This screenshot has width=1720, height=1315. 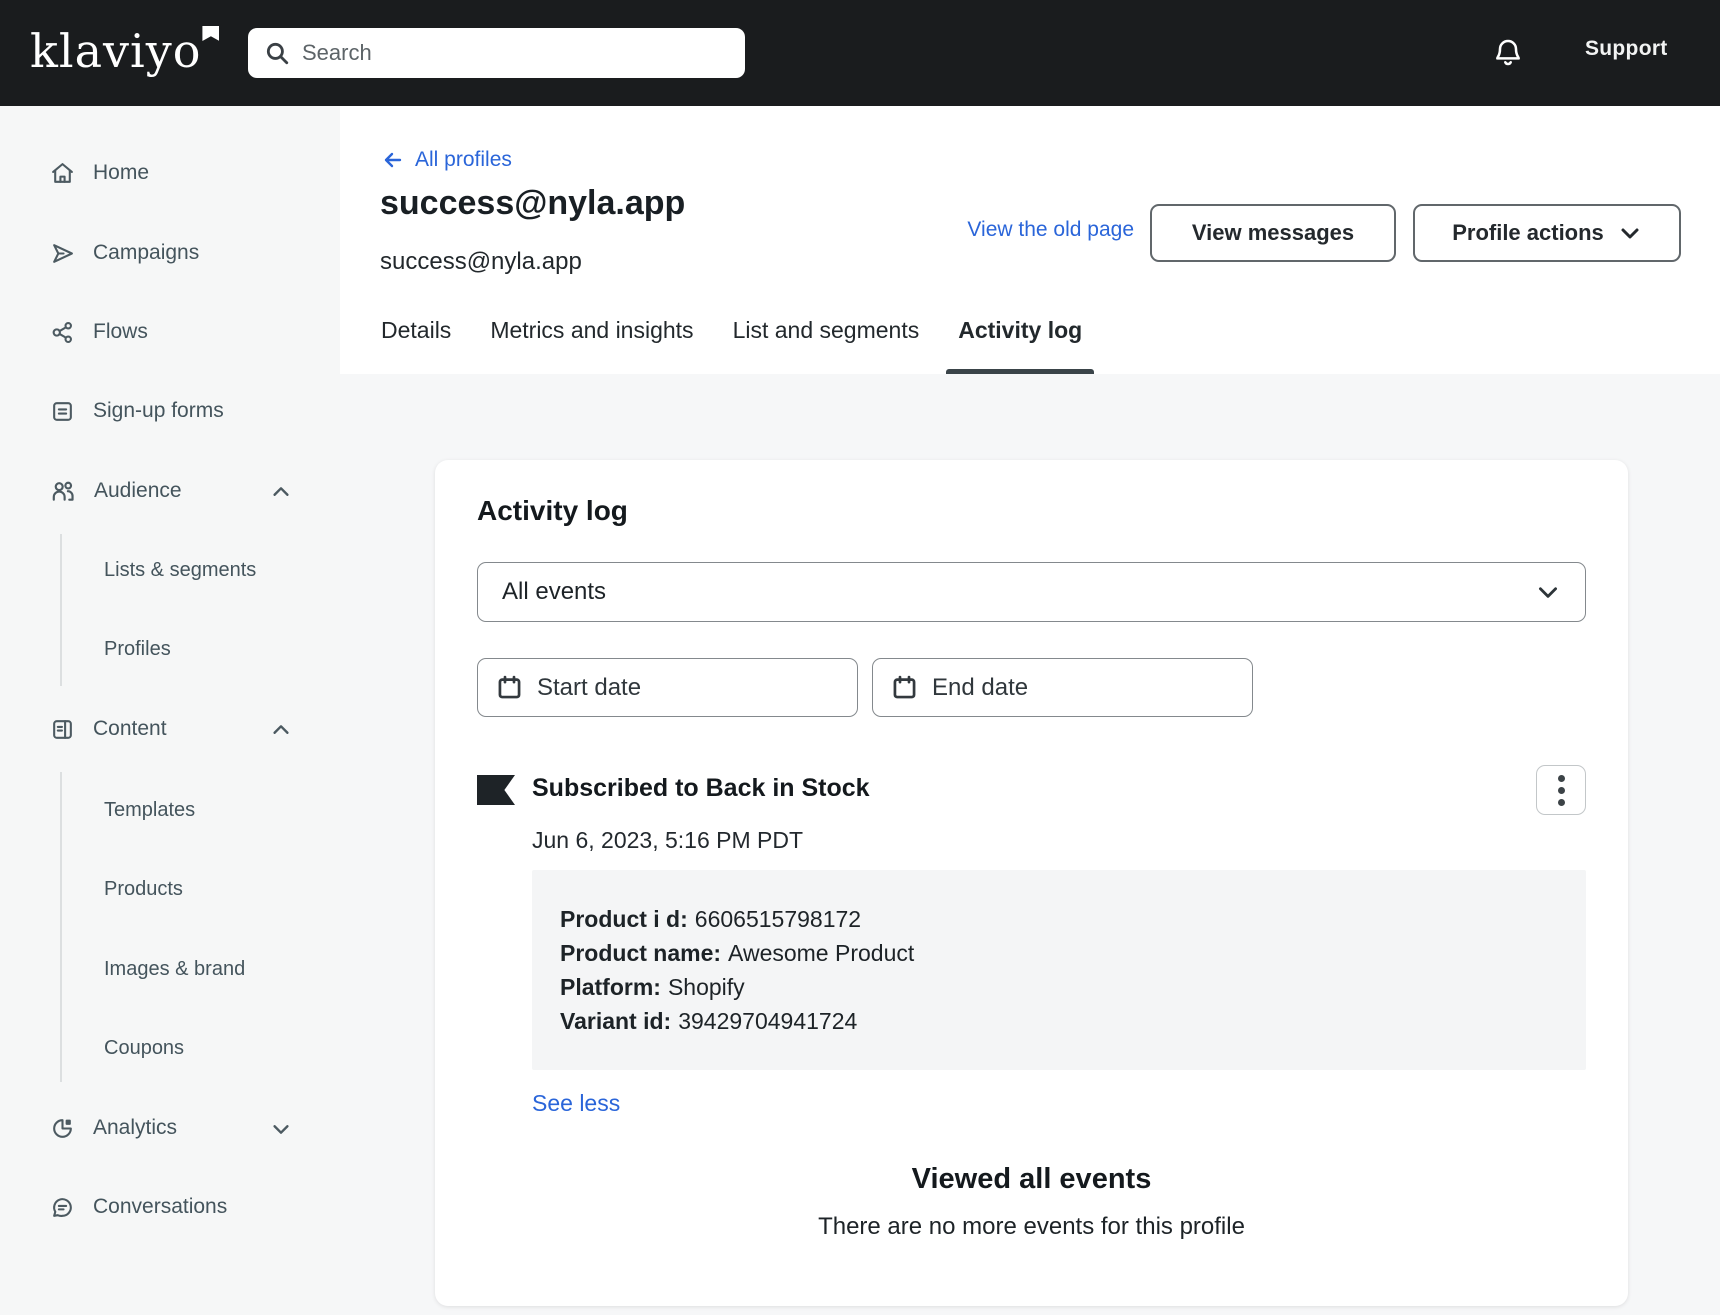 I want to click on sidebar-item-templates: Templates, so click(x=149, y=810).